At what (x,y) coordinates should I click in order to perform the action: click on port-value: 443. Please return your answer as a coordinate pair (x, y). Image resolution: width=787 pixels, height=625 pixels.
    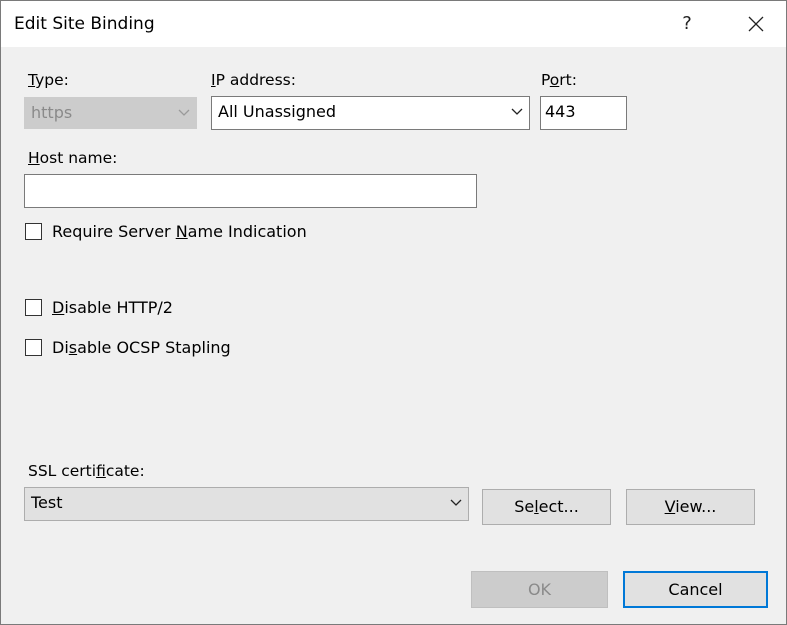
    Looking at the image, I should click on (560, 111).